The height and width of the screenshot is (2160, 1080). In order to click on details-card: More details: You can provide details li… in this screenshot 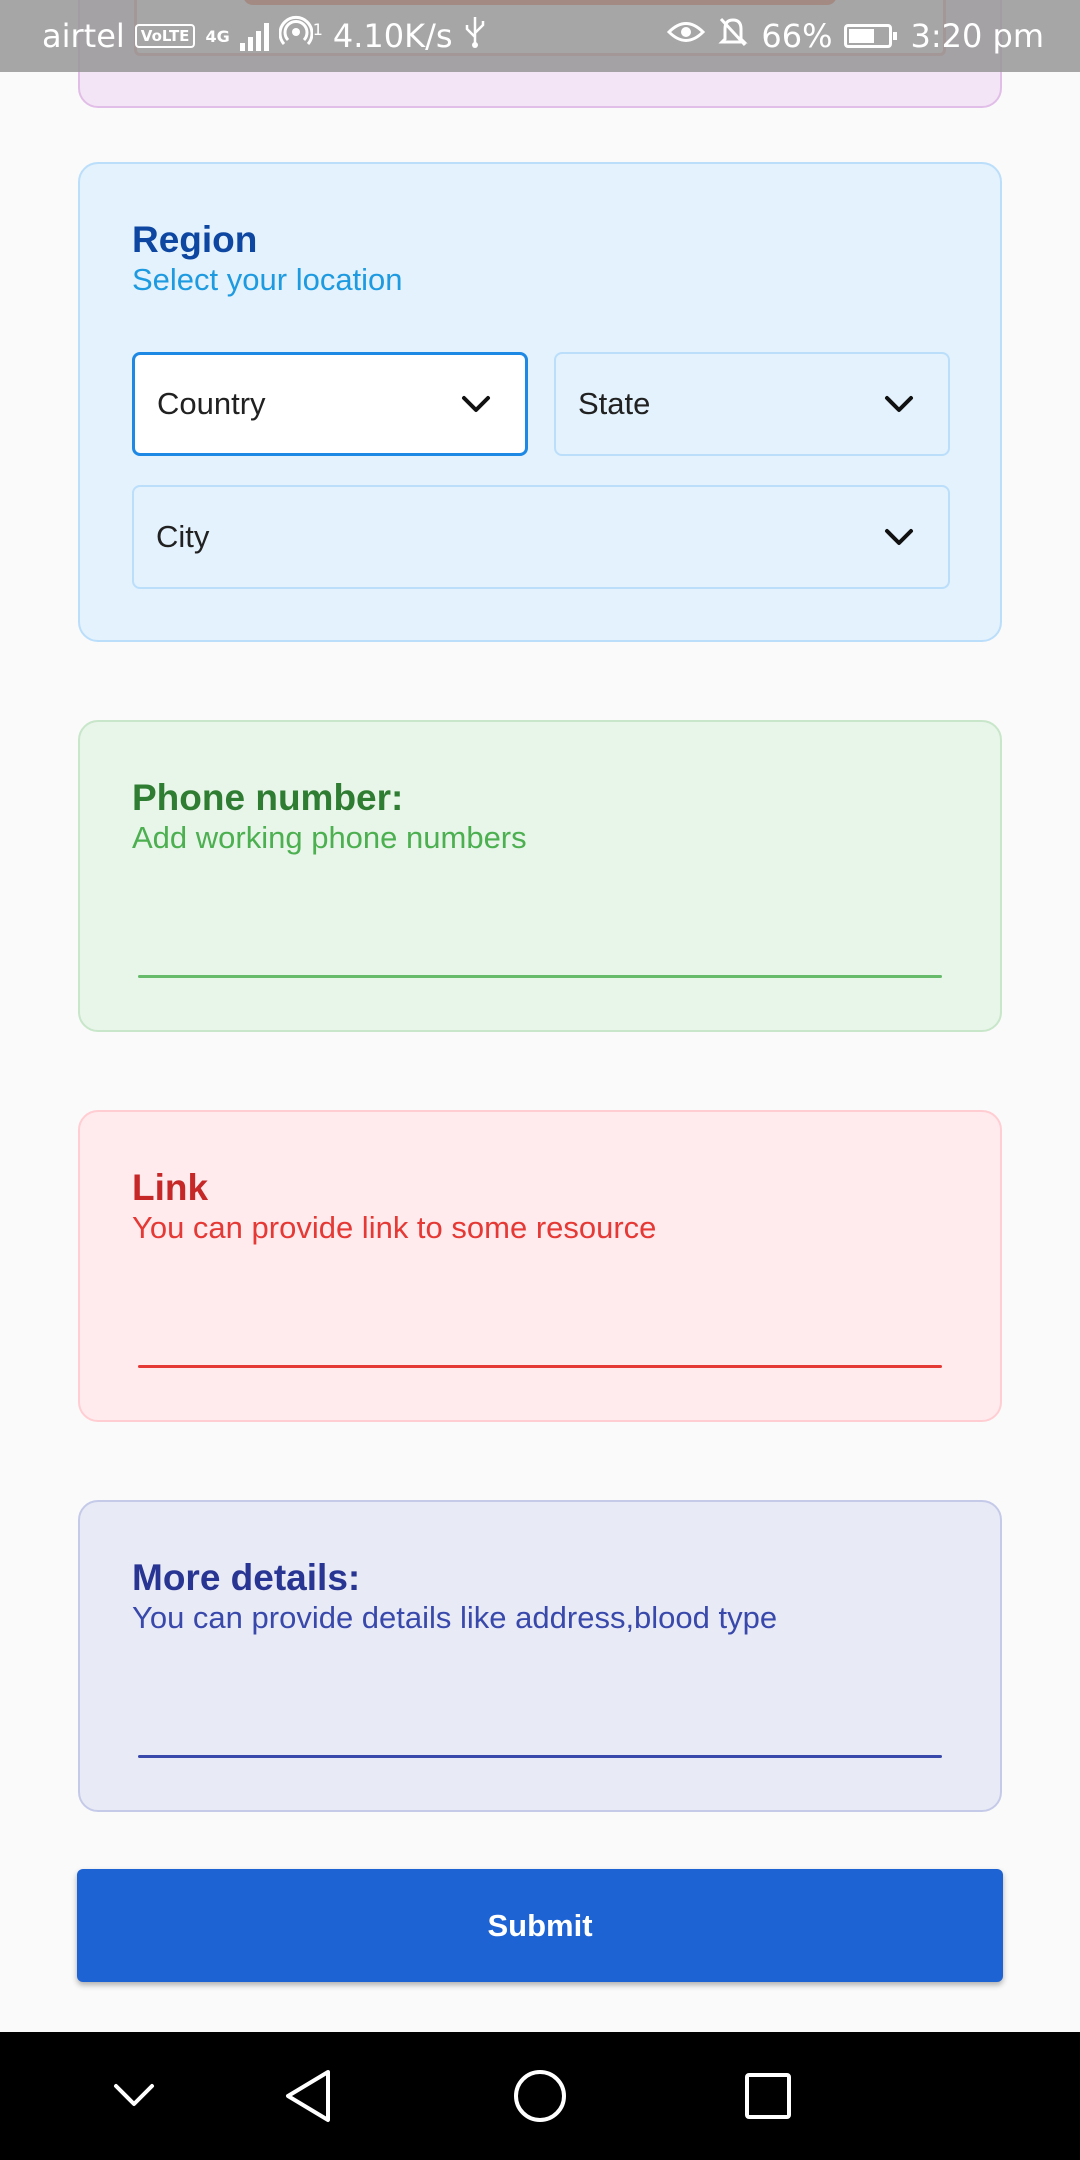, I will do `click(540, 1656)`.